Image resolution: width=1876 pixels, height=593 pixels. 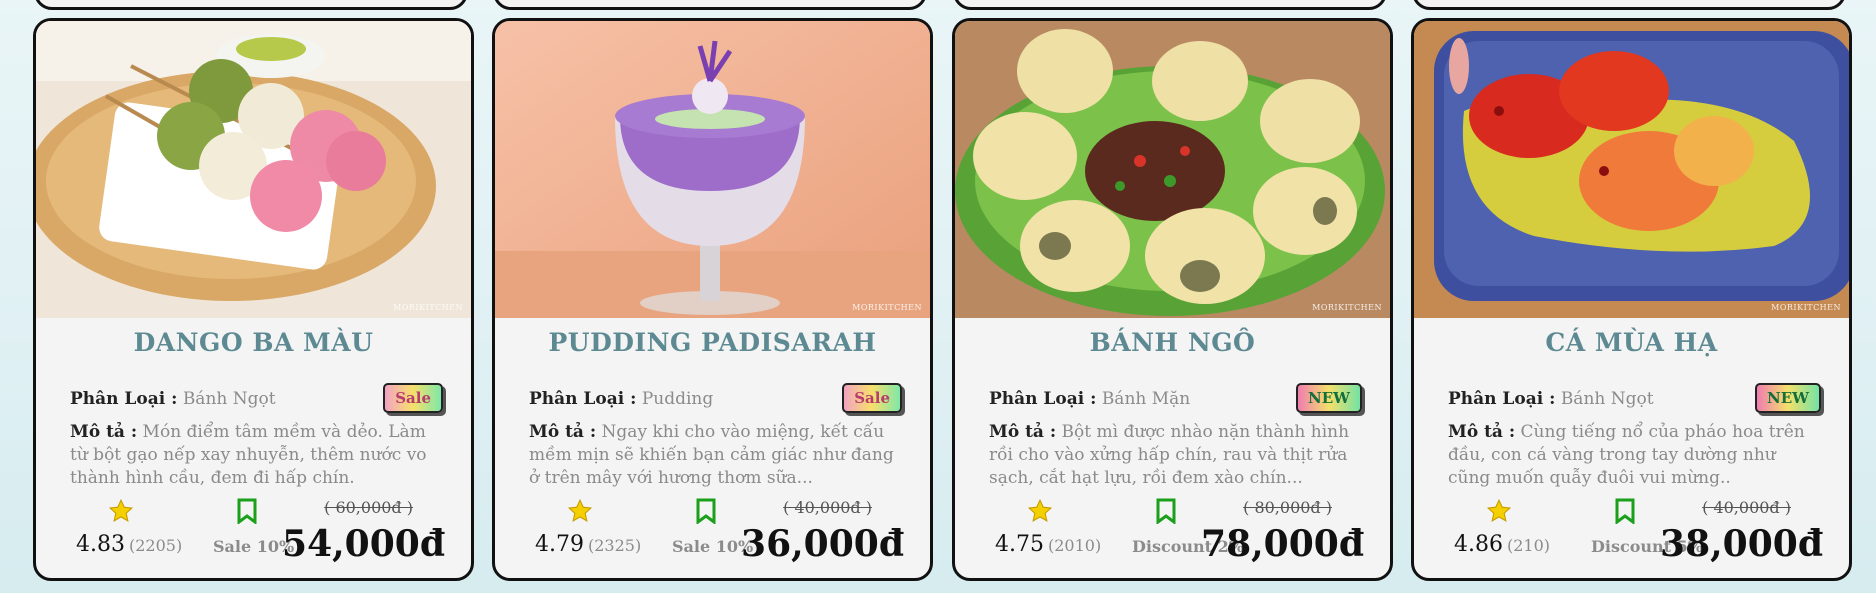 I want to click on product-title: CÁ MÙA HẠ, so click(x=1631, y=342).